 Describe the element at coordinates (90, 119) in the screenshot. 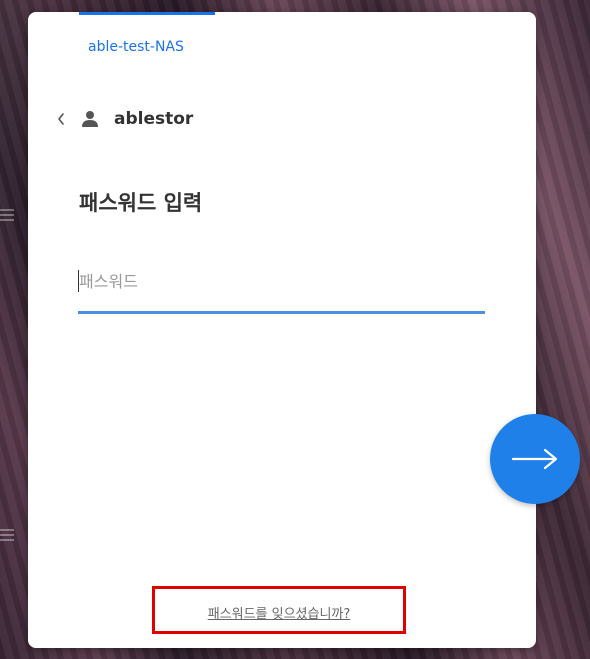

I see `user-icon` at that location.